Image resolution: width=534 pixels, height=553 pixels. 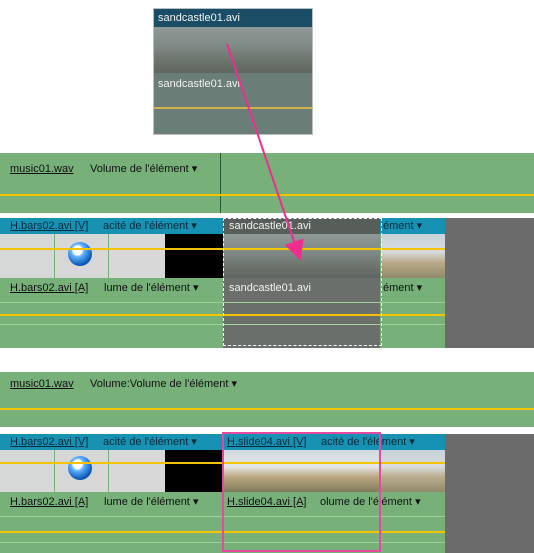 What do you see at coordinates (150, 442) in the screenshot?
I see `video-clip-property: acité de l'élément ▾` at bounding box center [150, 442].